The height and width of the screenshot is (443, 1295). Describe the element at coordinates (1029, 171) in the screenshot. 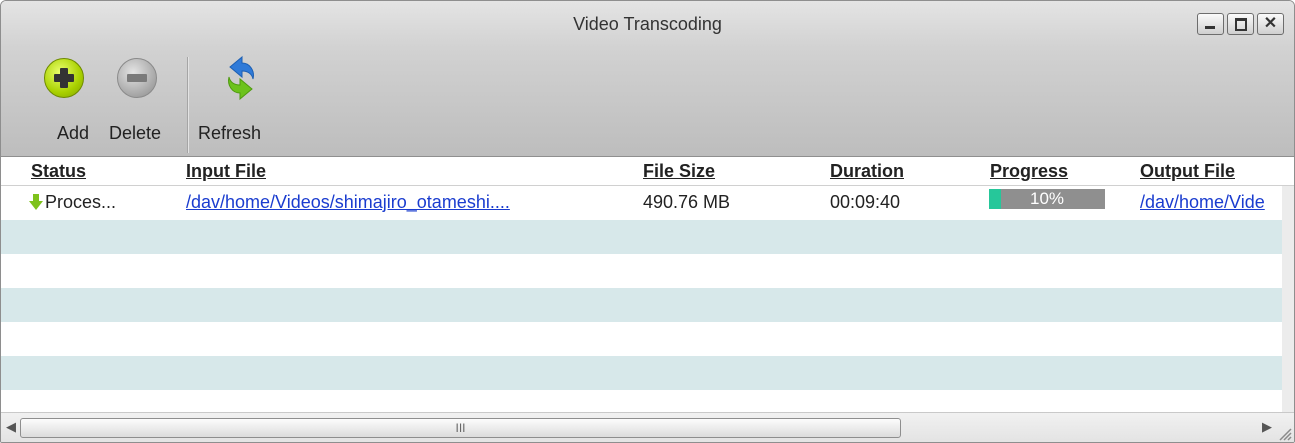

I see `column-header-progress: Progress` at that location.